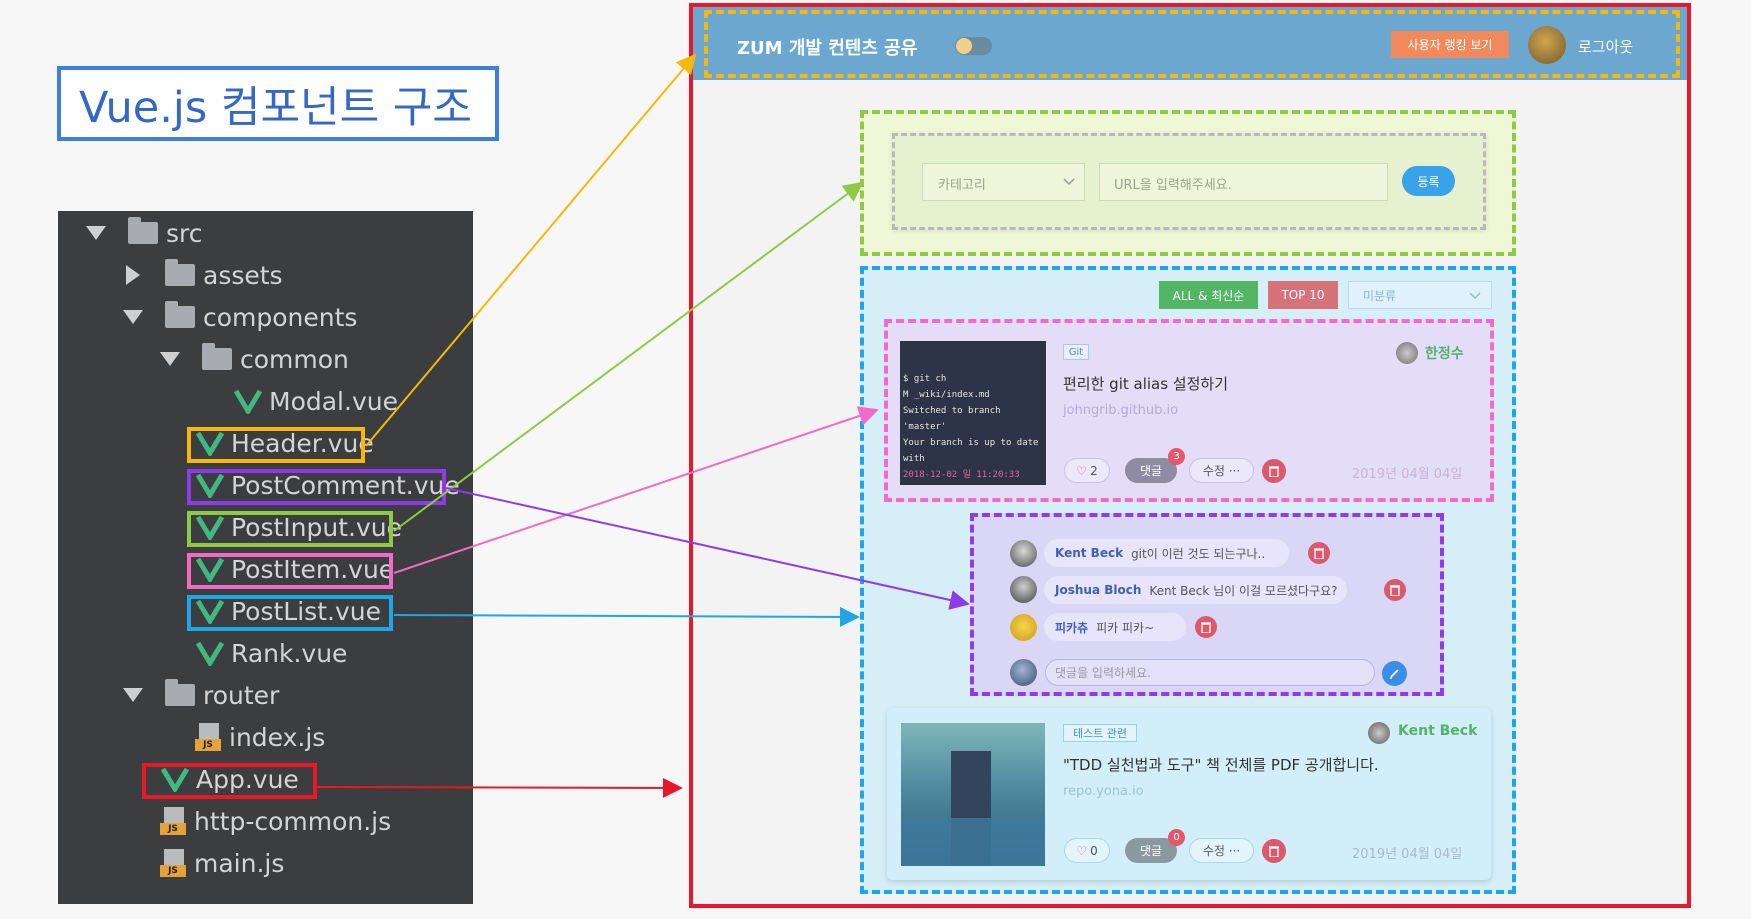 Image resolution: width=1751 pixels, height=919 pixels. I want to click on arrow-post-item, so click(636, 490).